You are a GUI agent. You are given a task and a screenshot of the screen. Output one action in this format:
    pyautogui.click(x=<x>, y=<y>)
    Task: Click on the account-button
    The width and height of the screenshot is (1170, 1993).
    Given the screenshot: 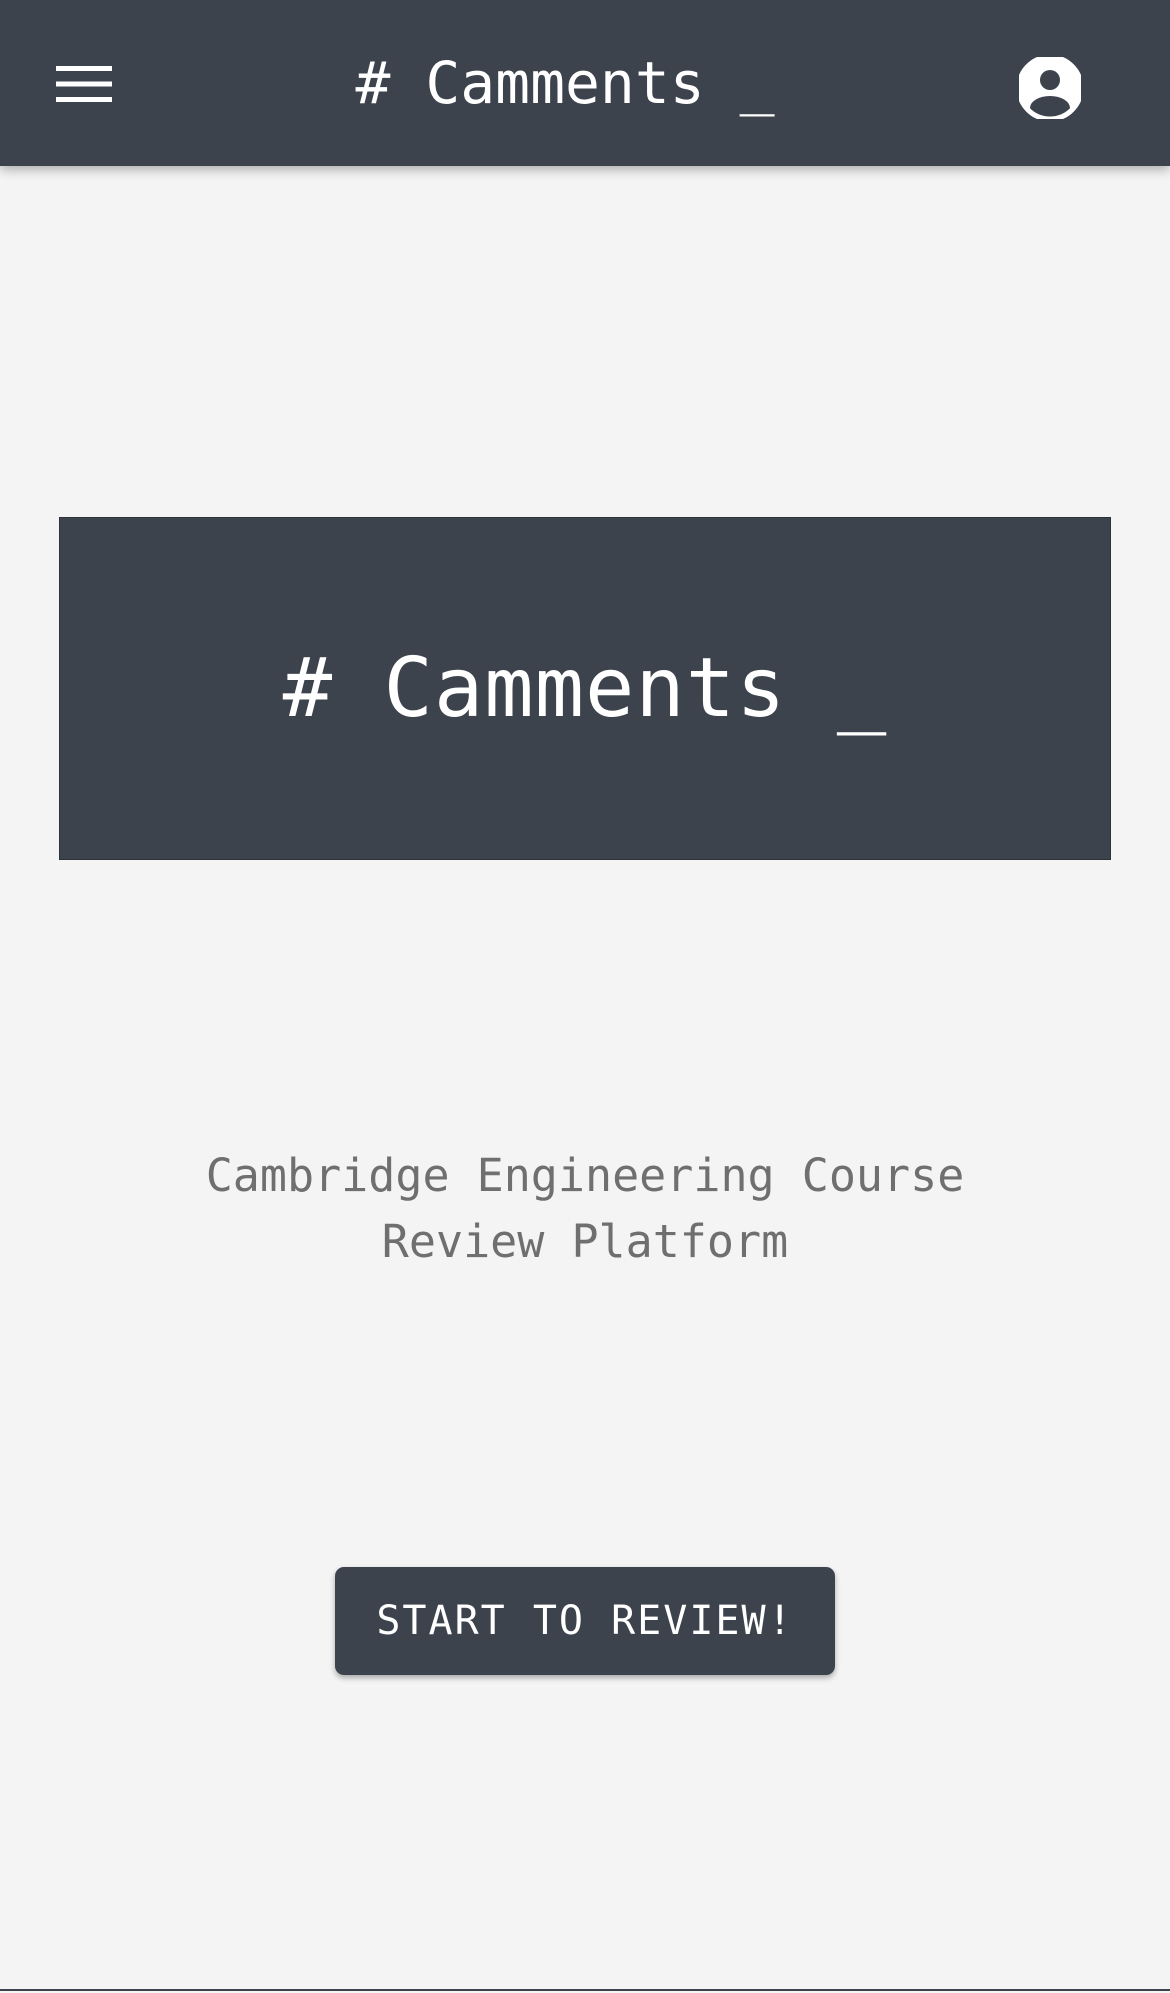 What is the action you would take?
    pyautogui.click(x=1050, y=88)
    